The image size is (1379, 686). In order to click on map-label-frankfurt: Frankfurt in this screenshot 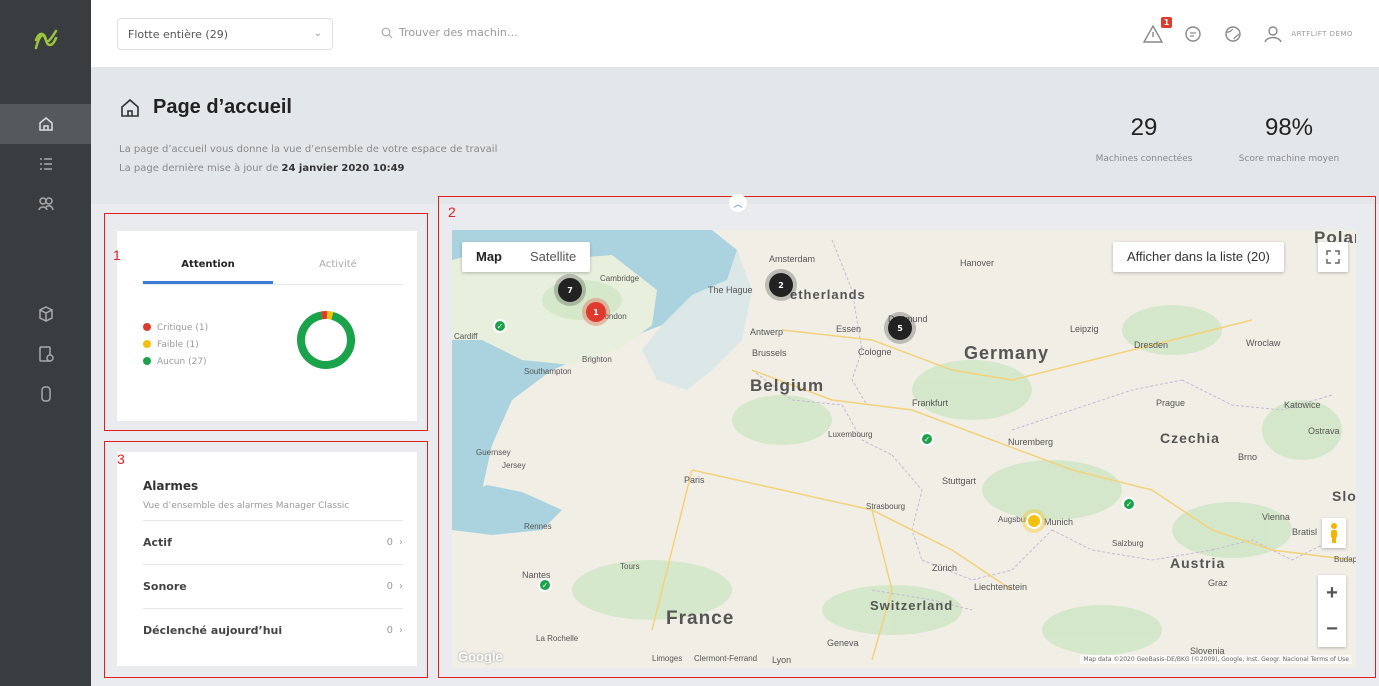, I will do `click(930, 403)`.